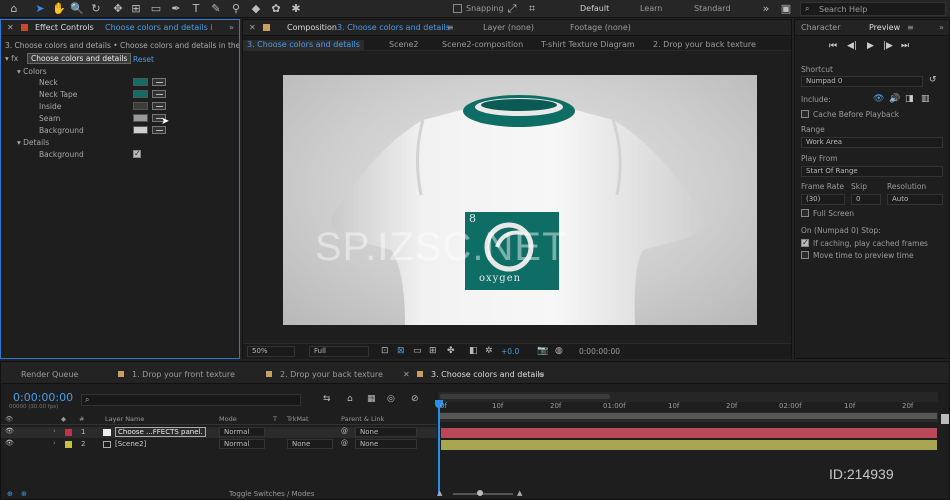 Image resolution: width=950 pixels, height=500 pixels. Describe the element at coordinates (303, 45) in the screenshot. I see `breadcrumb-item-0: 3. Choose colors and details` at that location.